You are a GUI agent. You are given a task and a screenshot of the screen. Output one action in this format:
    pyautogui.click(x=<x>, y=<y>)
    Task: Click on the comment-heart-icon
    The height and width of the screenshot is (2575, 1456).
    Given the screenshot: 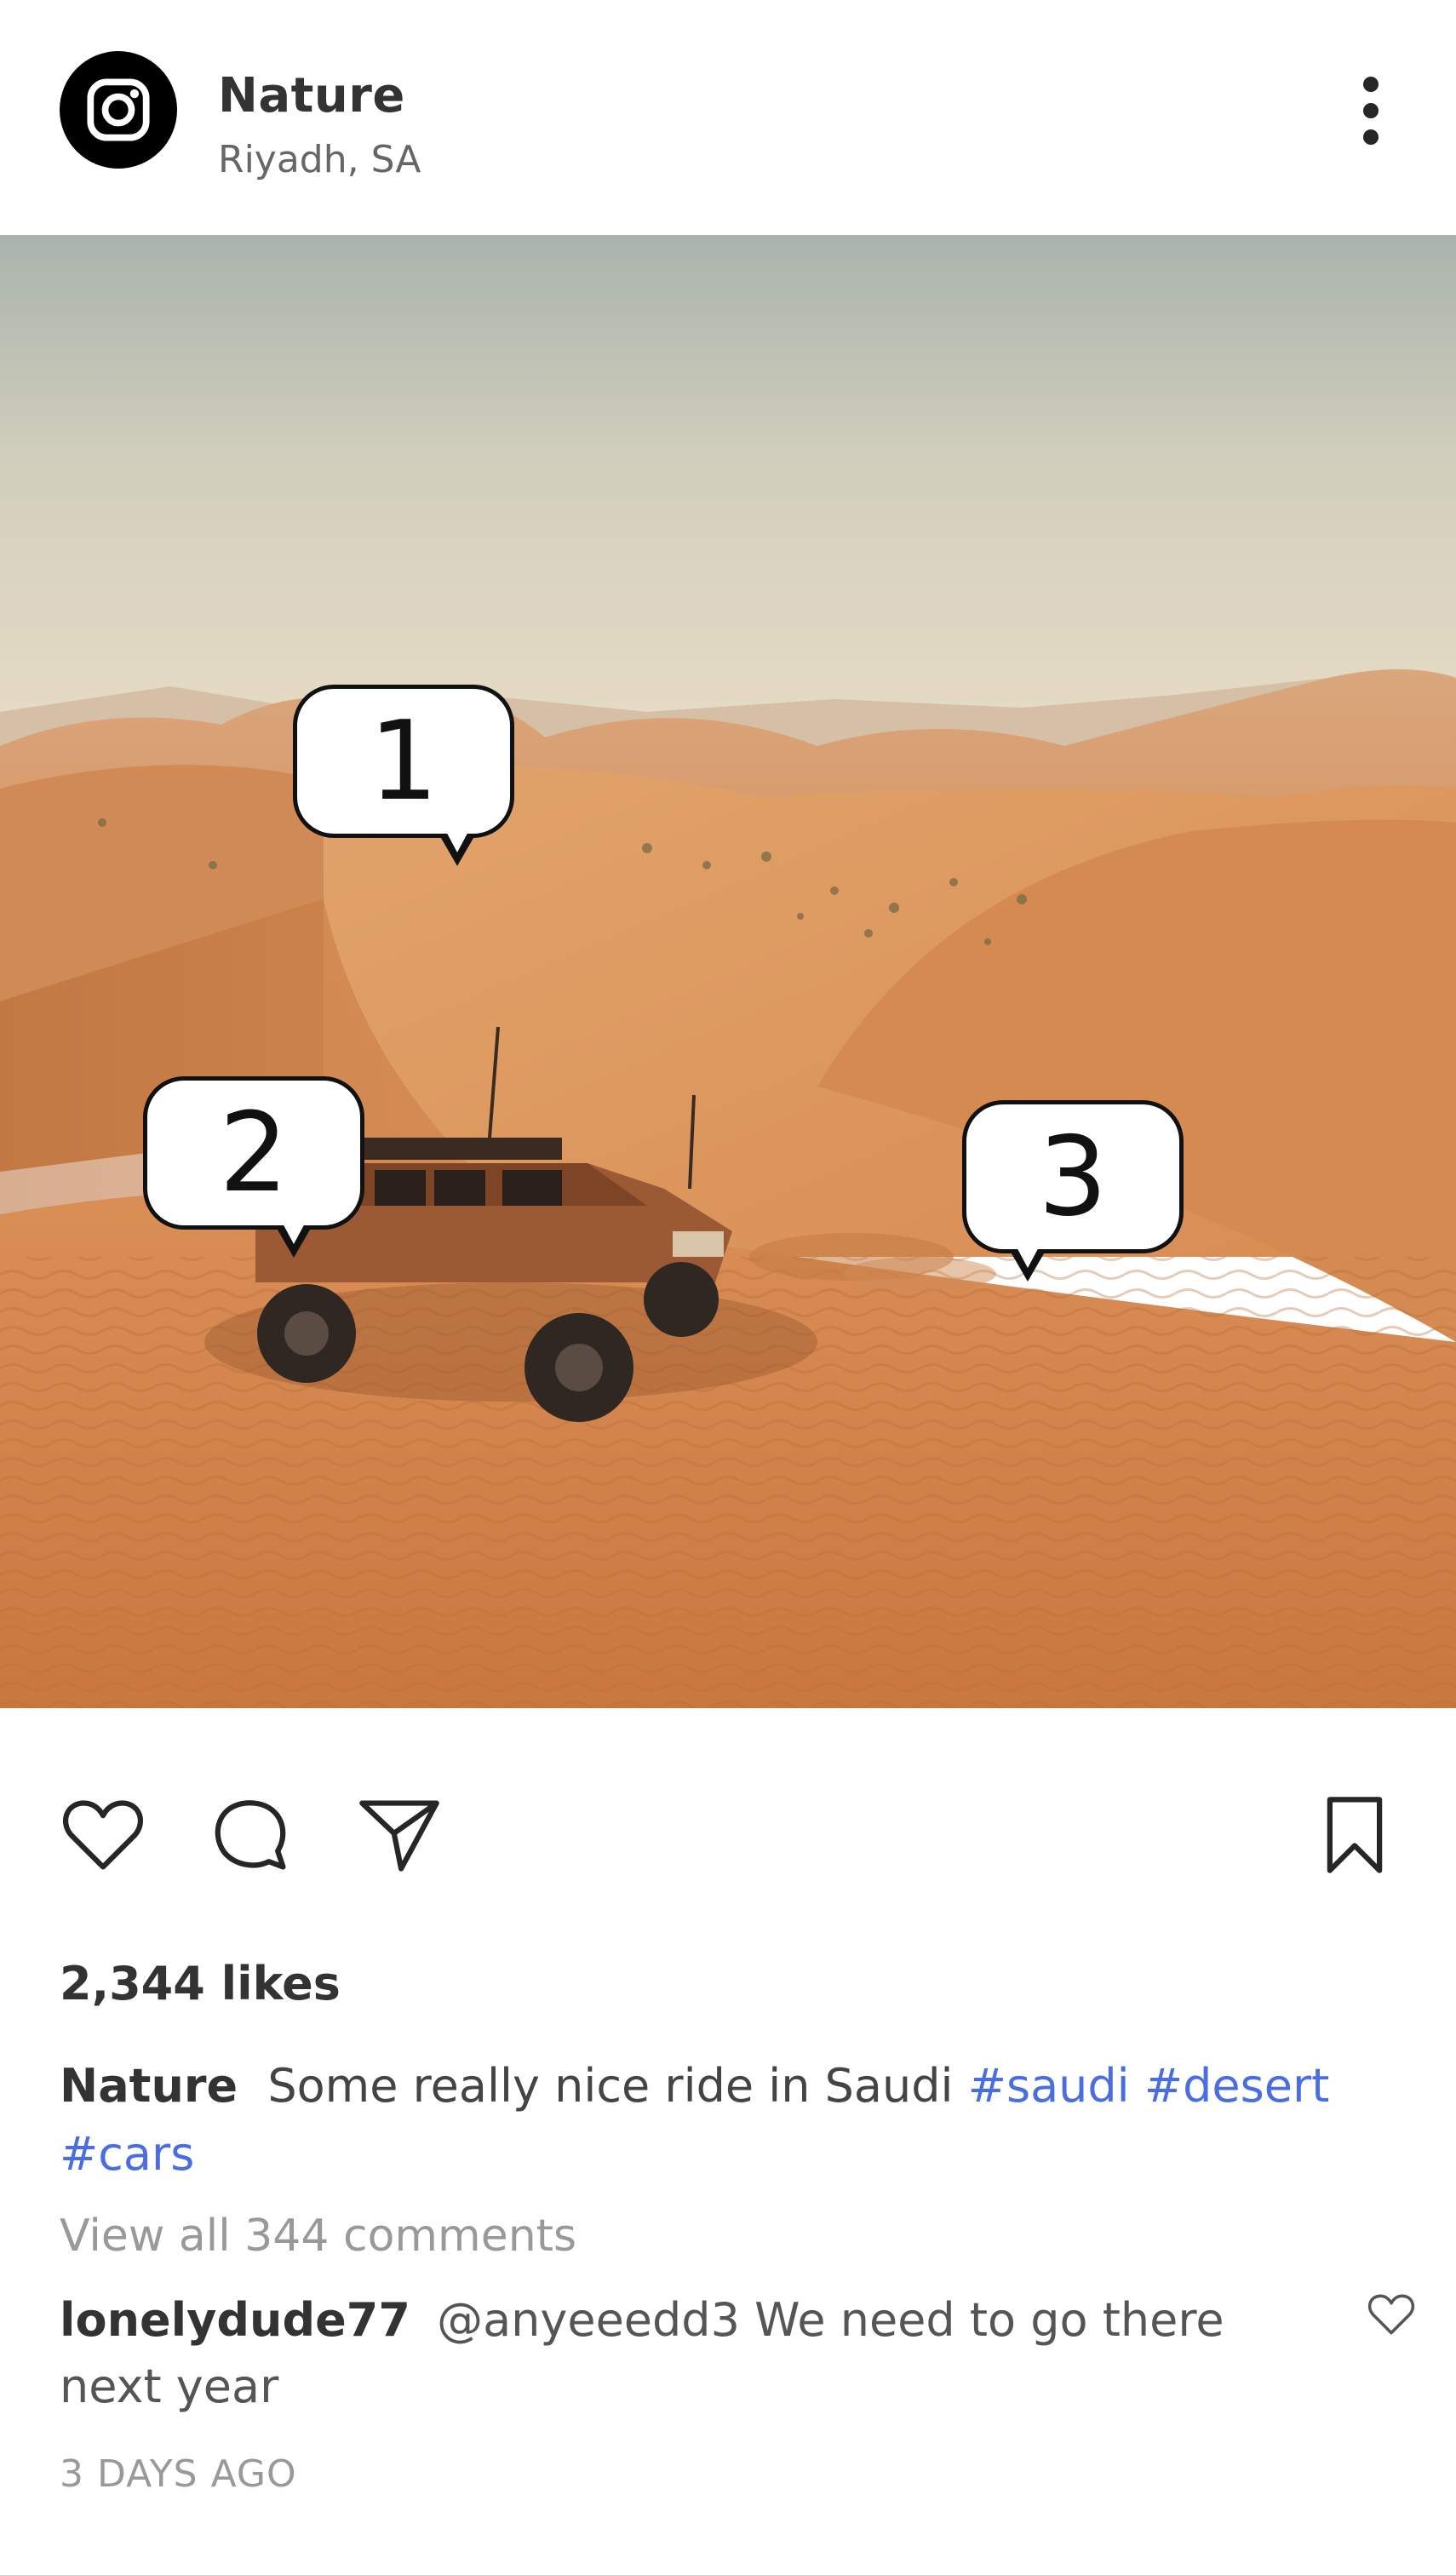 What is the action you would take?
    pyautogui.click(x=1391, y=2314)
    